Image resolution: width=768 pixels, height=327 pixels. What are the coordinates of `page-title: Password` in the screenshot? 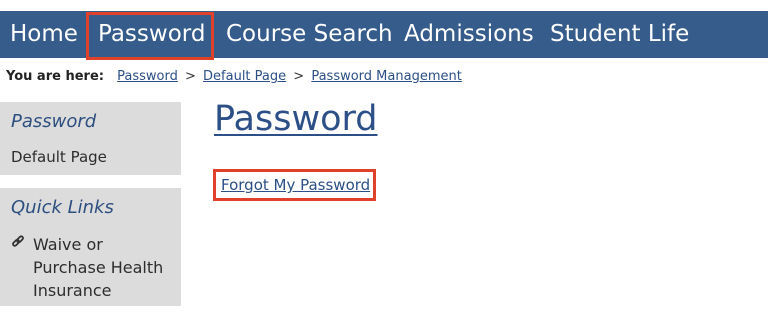 It's located at (295, 119).